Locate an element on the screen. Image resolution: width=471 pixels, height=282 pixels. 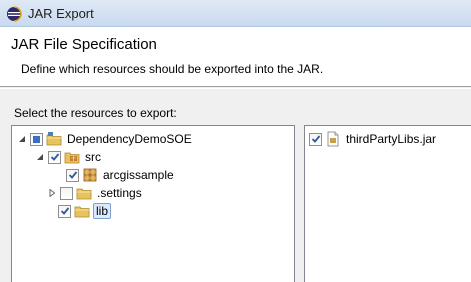
settings-checkbox is located at coordinates (66, 193).